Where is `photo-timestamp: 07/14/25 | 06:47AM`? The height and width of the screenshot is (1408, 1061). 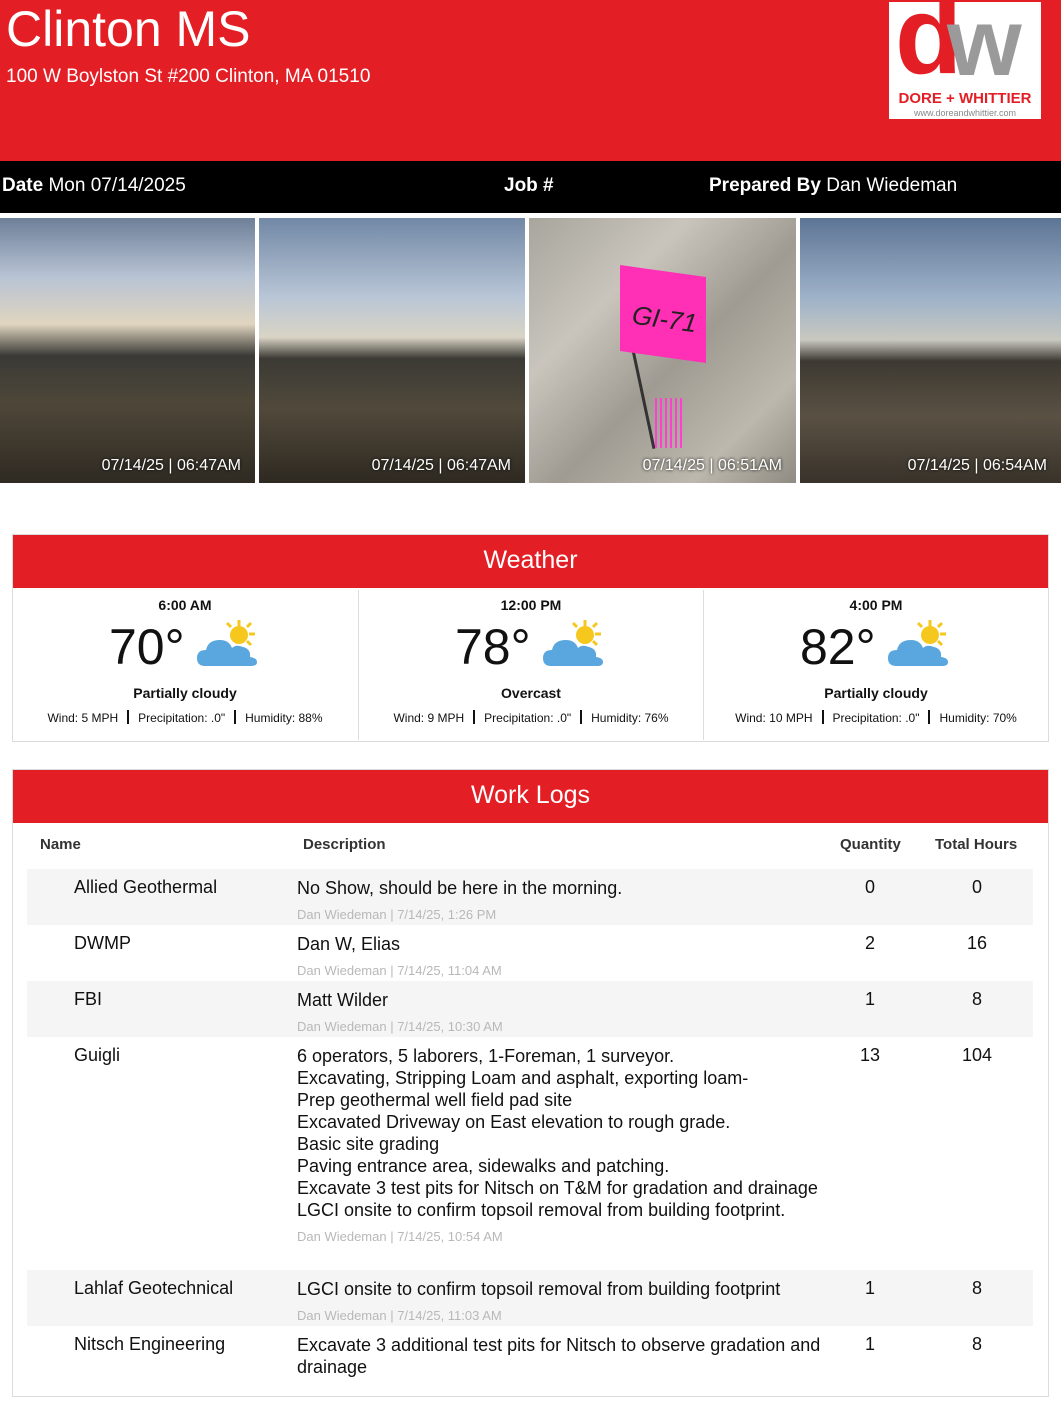
photo-timestamp: 07/14/25 | 06:47AM is located at coordinates (171, 465).